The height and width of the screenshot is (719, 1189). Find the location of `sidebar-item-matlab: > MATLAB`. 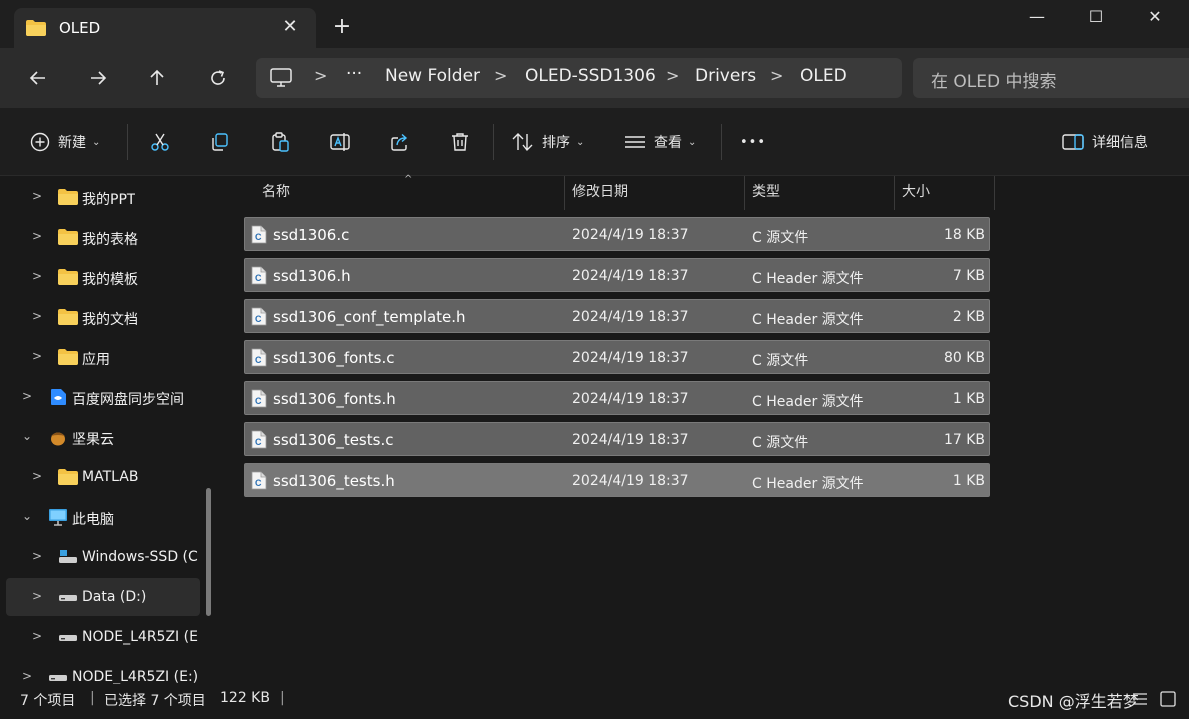

sidebar-item-matlab: > MATLAB is located at coordinates (103, 477).